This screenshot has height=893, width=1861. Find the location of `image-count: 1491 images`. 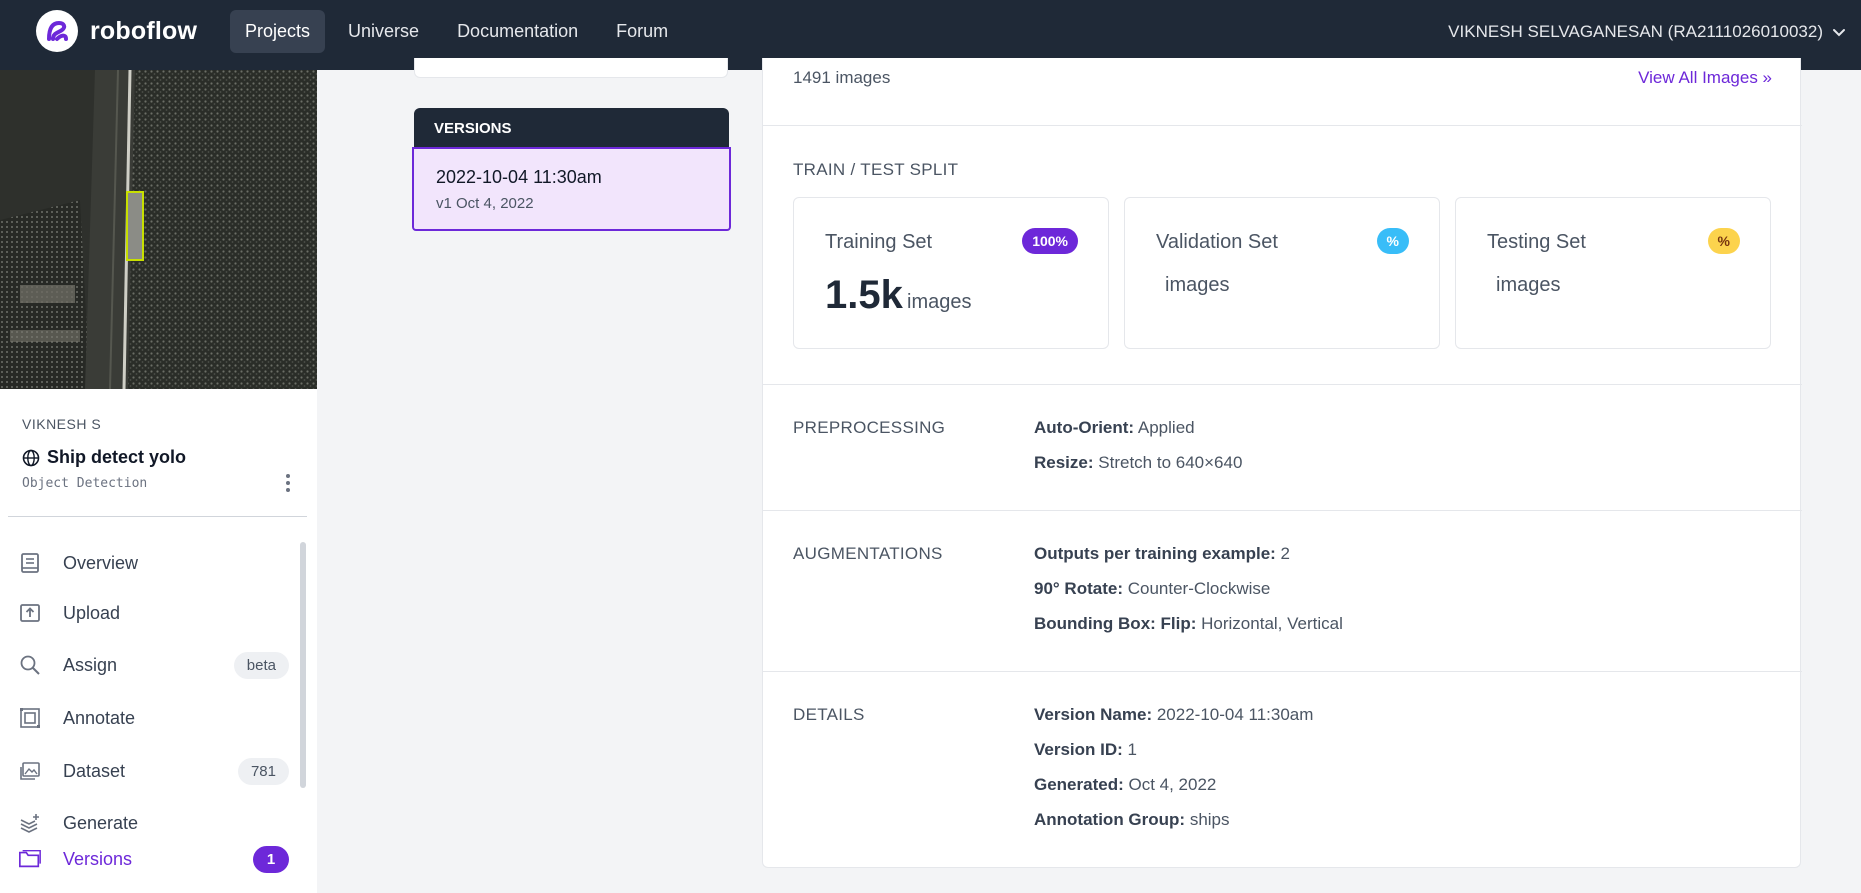

image-count: 1491 images is located at coordinates (842, 77).